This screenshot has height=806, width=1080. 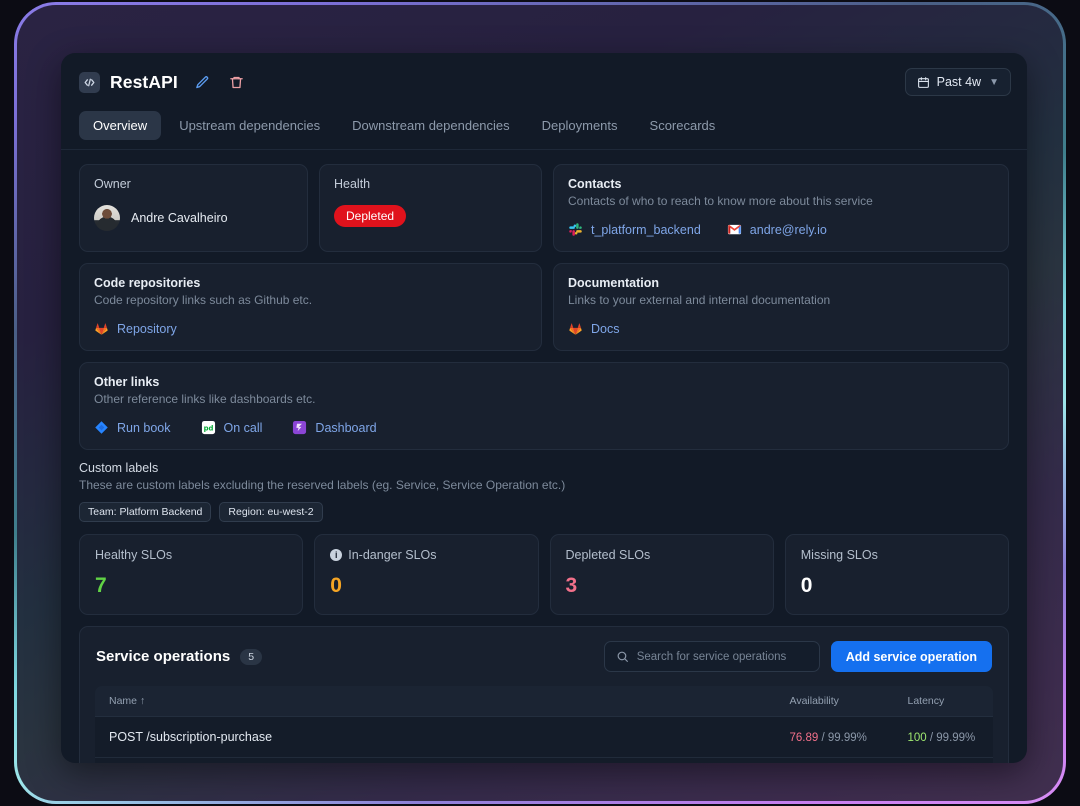 I want to click on stat-label: i In-danger SLOs, so click(x=426, y=555).